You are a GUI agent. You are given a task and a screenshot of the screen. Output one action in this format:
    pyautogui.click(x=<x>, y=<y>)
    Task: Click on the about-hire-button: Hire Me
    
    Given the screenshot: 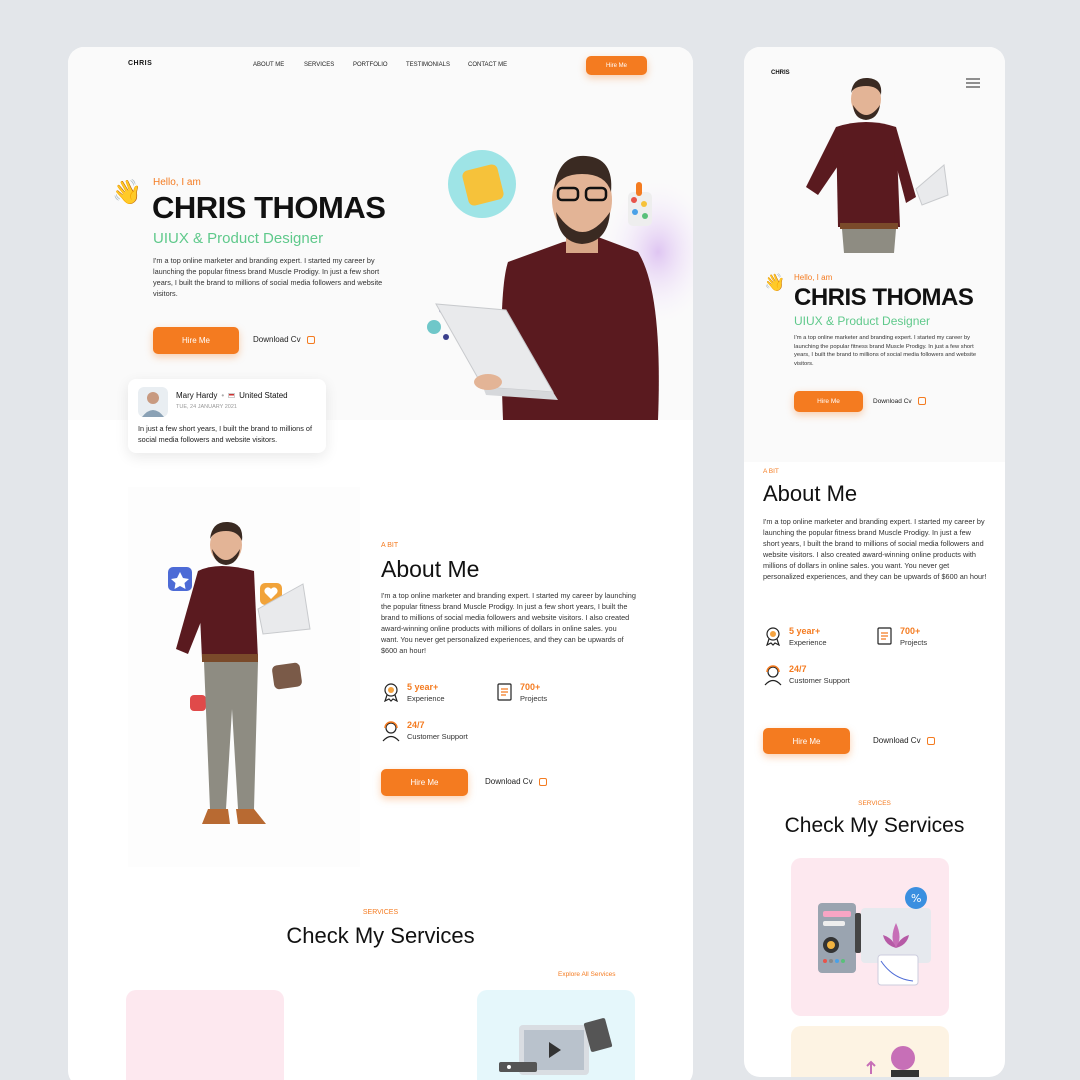 What is the action you would take?
    pyautogui.click(x=424, y=782)
    